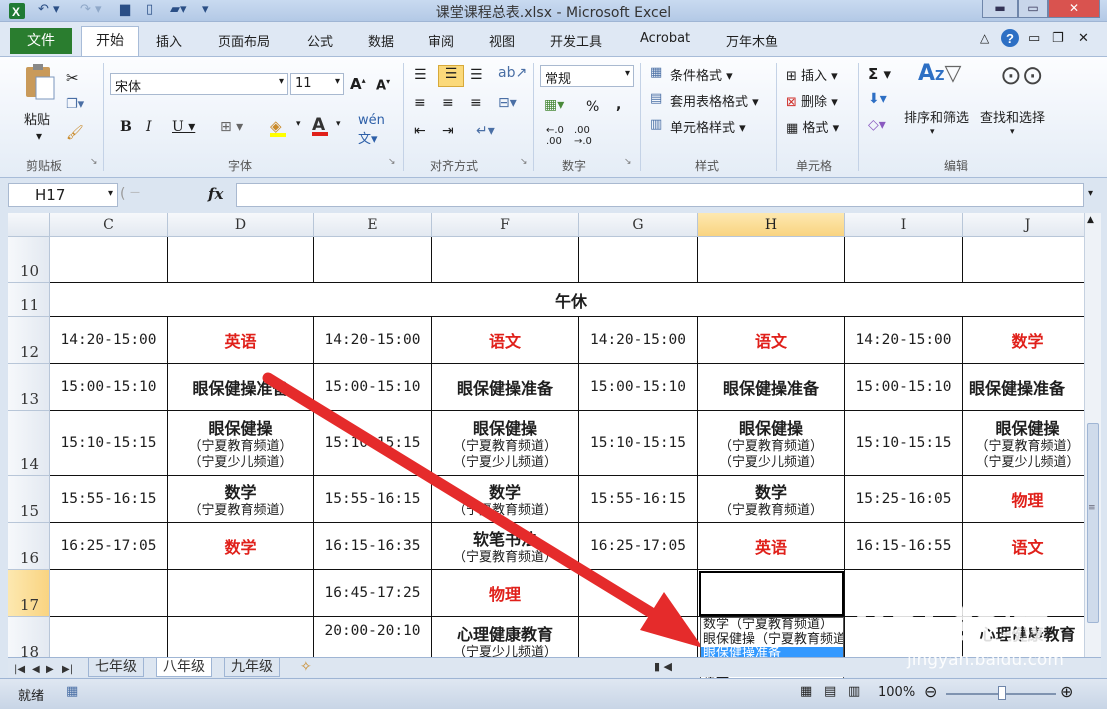 The image size is (1107, 709). Describe the element at coordinates (660, 195) in the screenshot. I see `formula-input` at that location.